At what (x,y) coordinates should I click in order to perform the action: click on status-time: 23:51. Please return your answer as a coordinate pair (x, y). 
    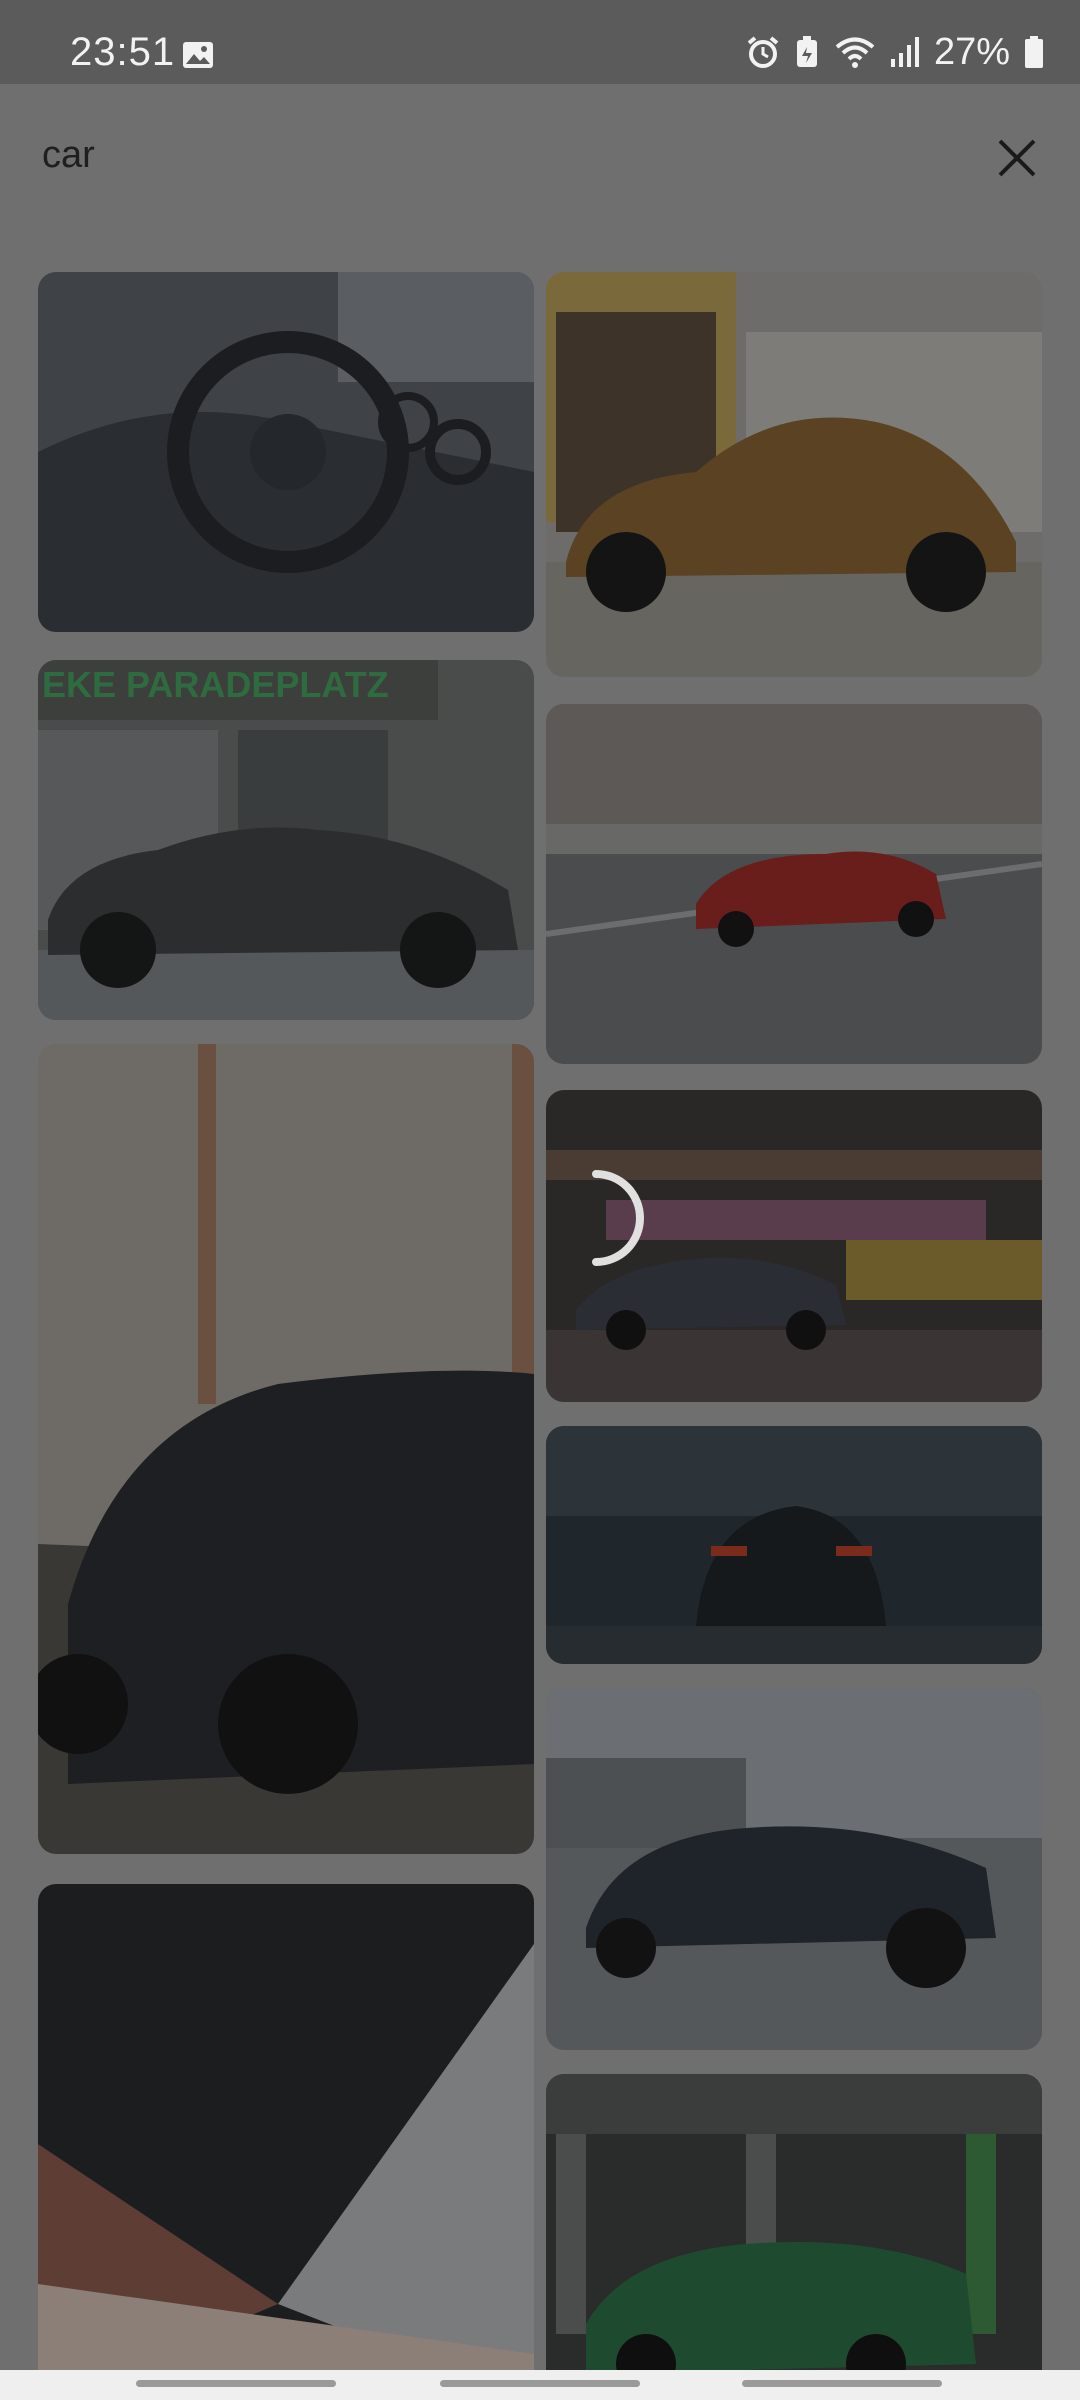
    Looking at the image, I should click on (123, 52).